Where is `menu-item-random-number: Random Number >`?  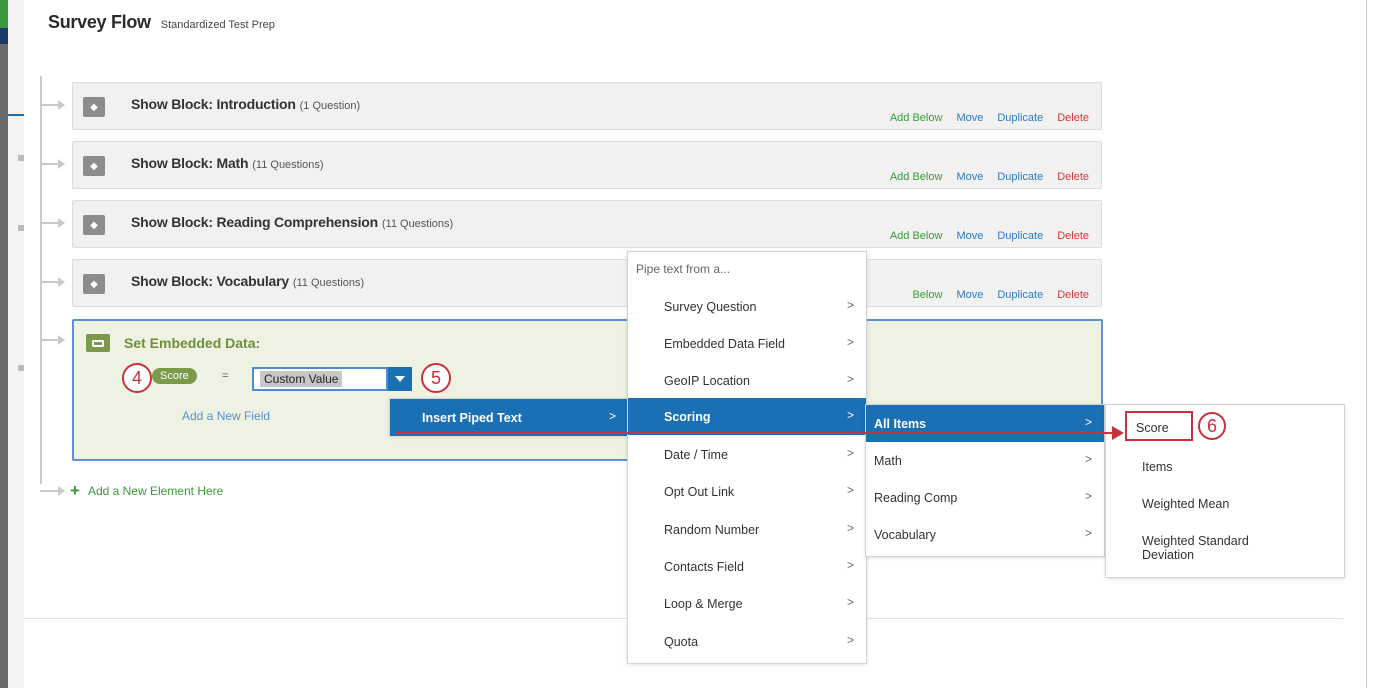 menu-item-random-number: Random Number > is located at coordinates (747, 529).